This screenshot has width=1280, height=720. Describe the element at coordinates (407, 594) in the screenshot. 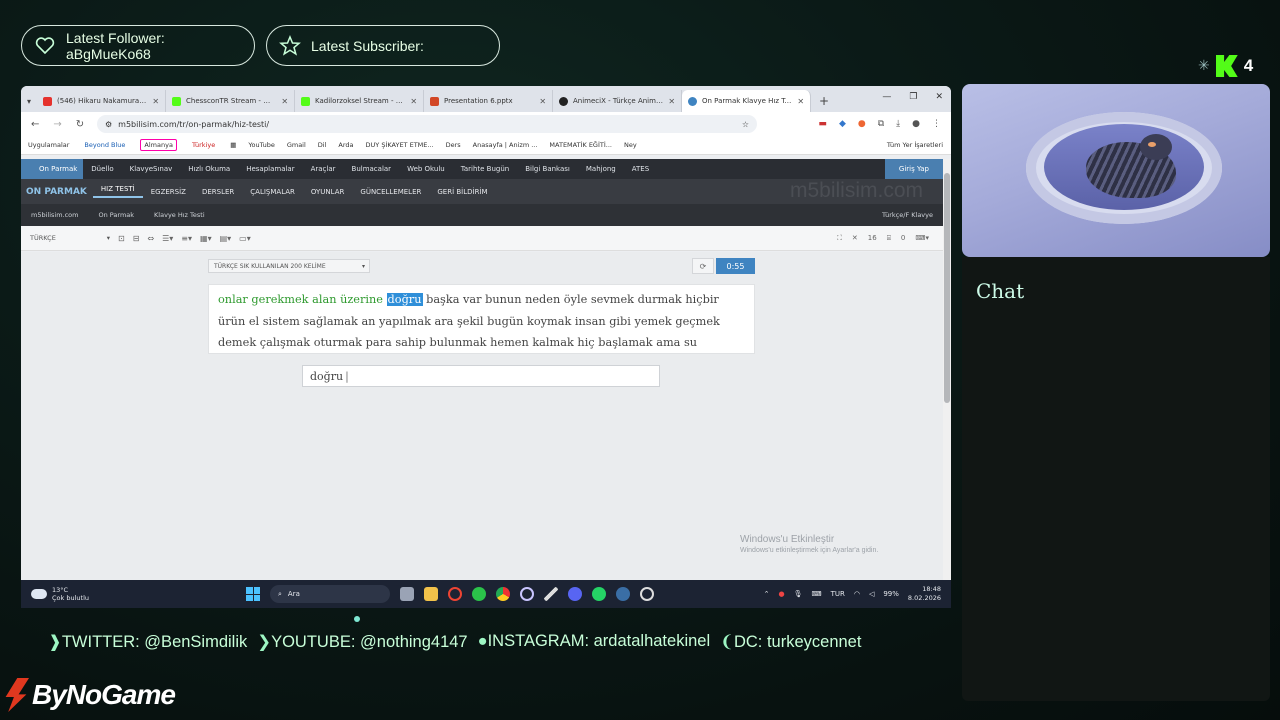

I see `task-view-icon` at that location.